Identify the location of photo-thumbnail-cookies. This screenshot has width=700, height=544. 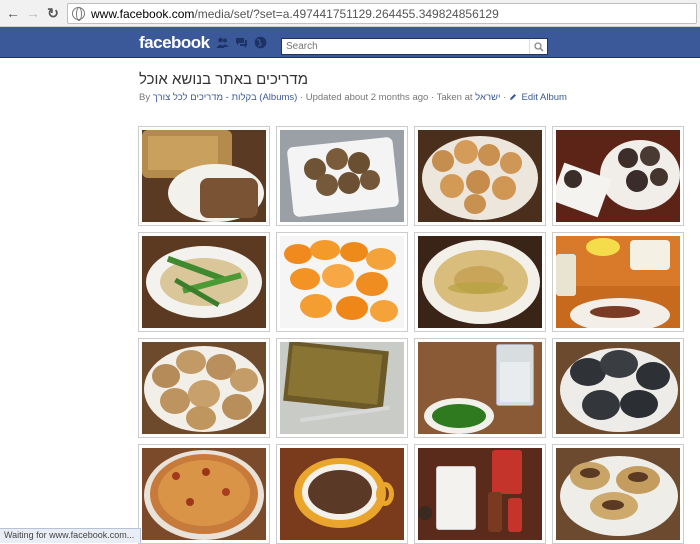
(480, 176).